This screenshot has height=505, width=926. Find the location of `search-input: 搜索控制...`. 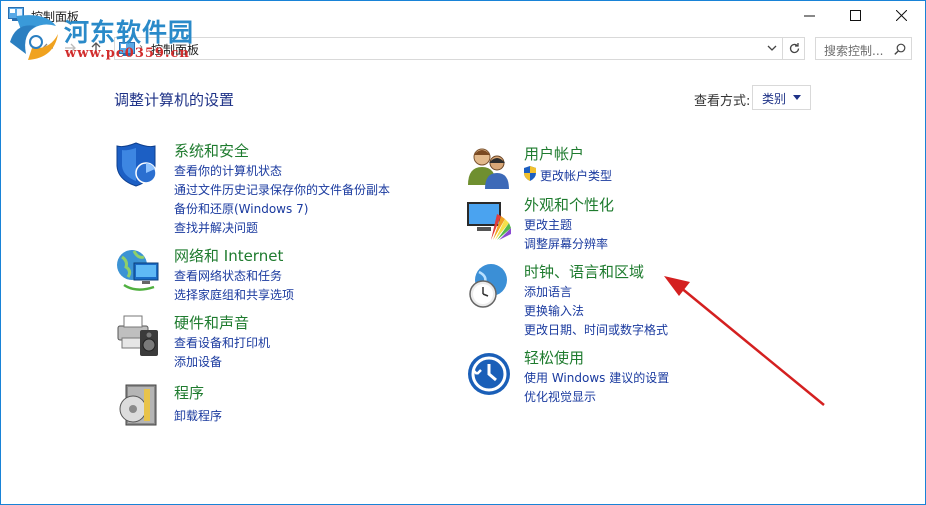

search-input: 搜索控制... is located at coordinates (853, 50).